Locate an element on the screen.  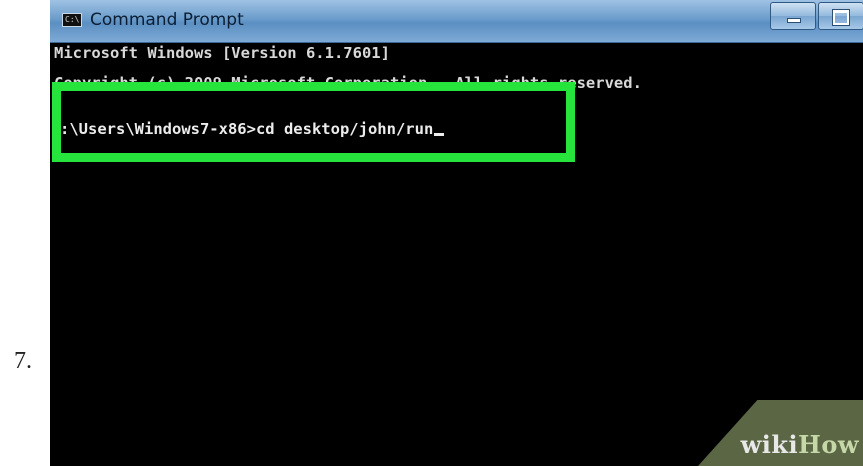
console-line-version: Microsoft Windows [Version 6.1.7601] is located at coordinates (222, 53).